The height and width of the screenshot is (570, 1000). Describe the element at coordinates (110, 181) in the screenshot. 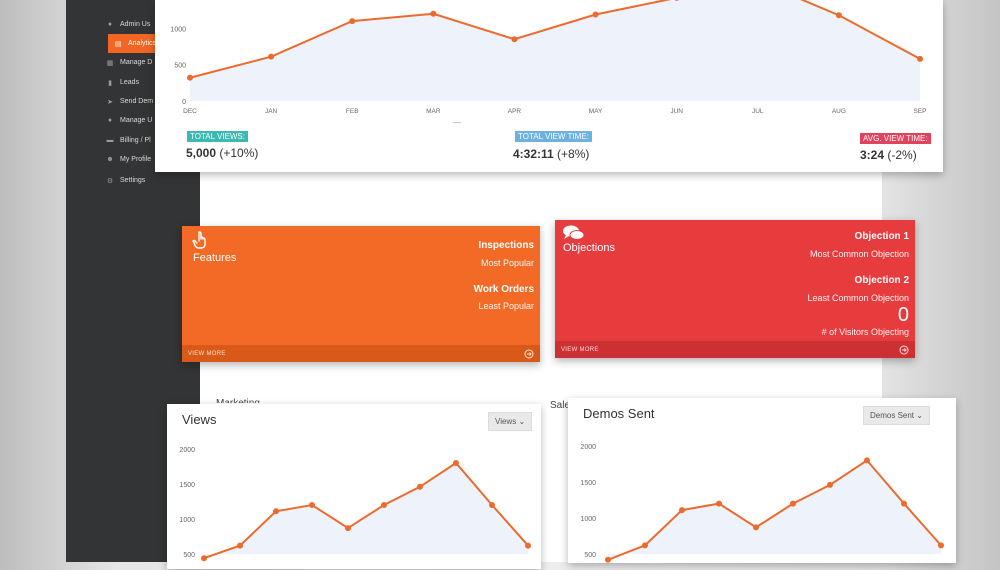

I see `gear-icon: ⚙` at that location.